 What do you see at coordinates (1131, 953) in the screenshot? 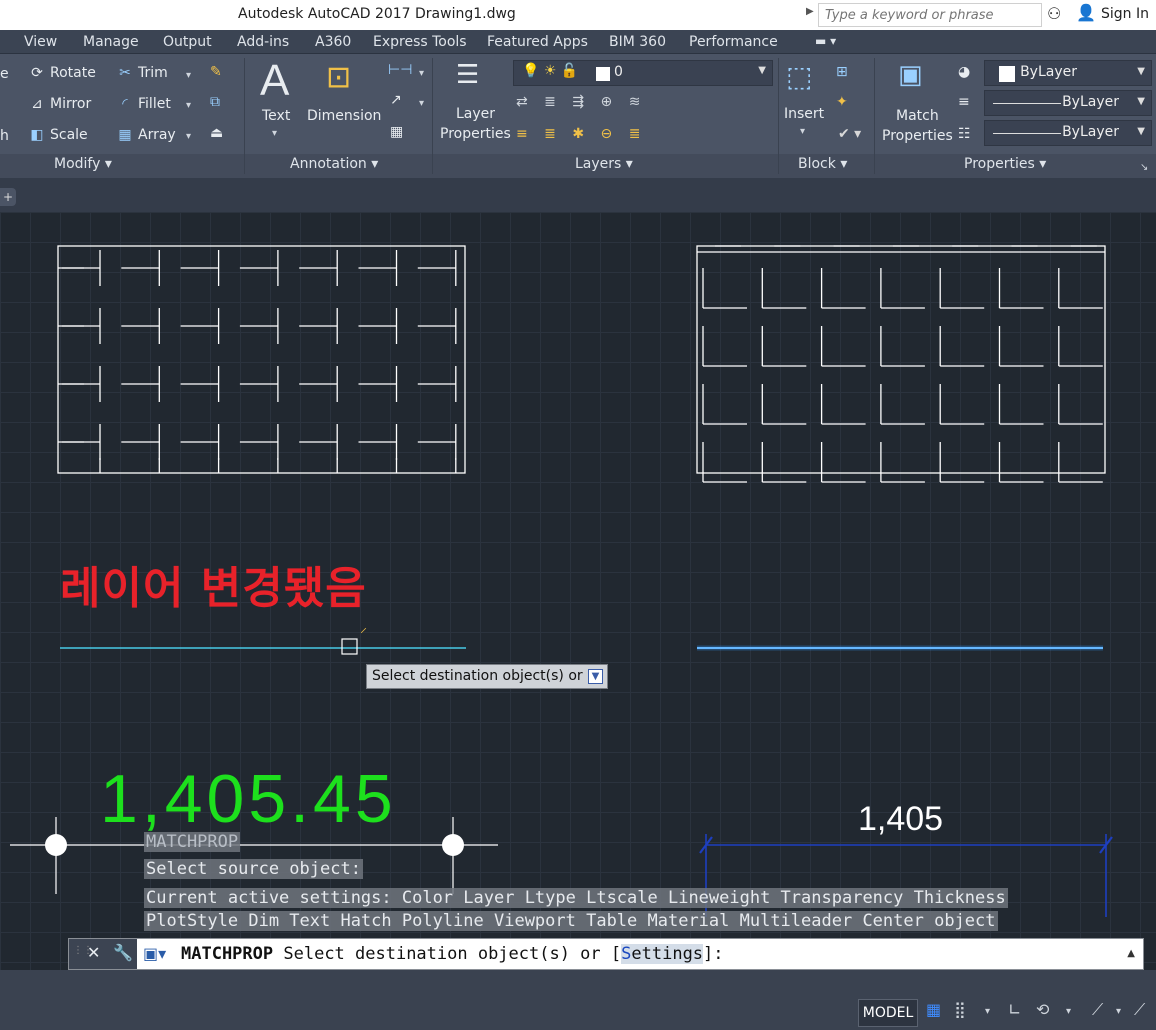
I see `chevron-up-icon: ▲` at bounding box center [1131, 953].